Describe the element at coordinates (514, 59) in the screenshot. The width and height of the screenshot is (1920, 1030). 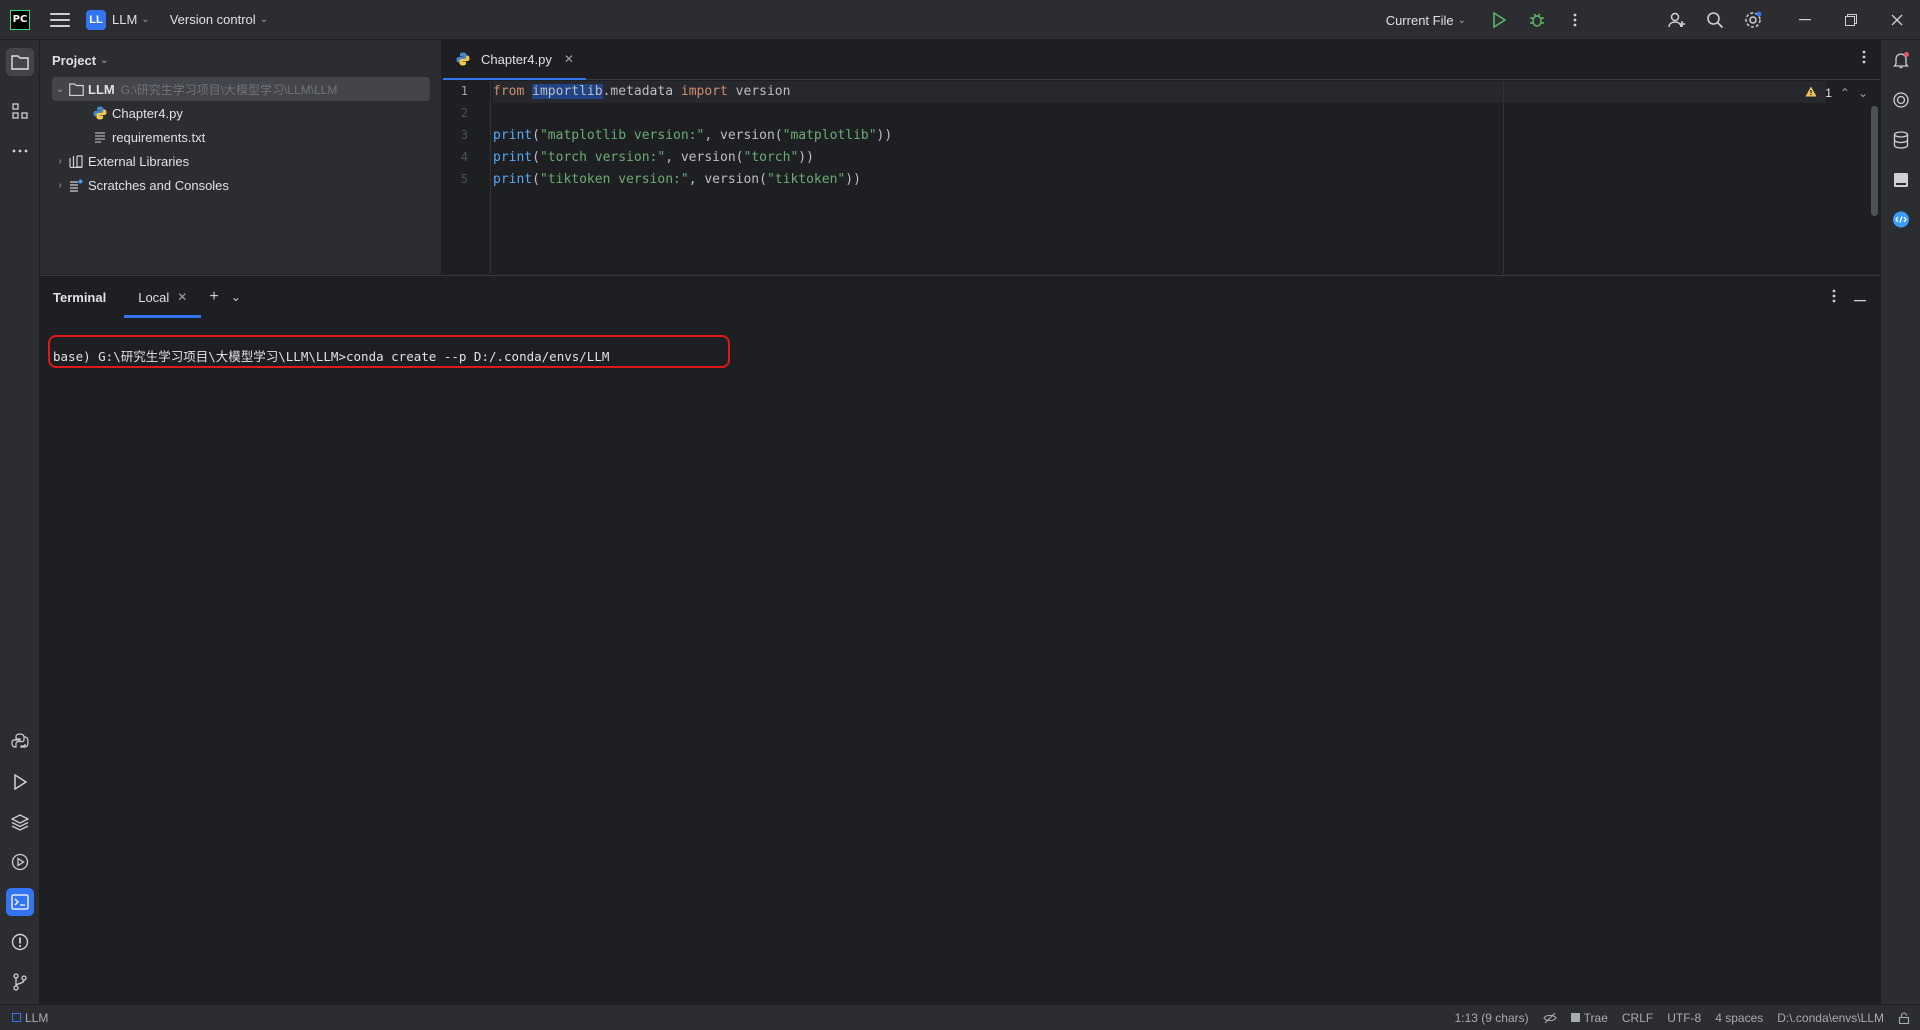
I see `tab-chapter4: Chapter4.py ✕` at that location.